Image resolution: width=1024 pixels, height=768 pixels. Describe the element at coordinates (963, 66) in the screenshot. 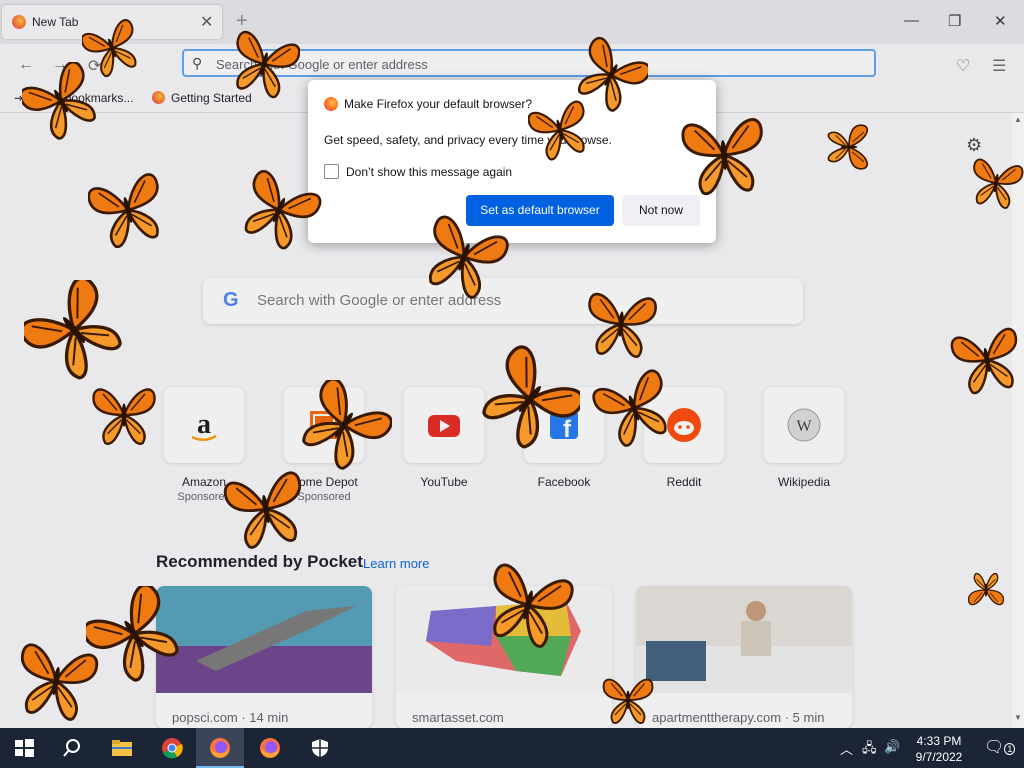

I see `pocket-button: ♡` at that location.